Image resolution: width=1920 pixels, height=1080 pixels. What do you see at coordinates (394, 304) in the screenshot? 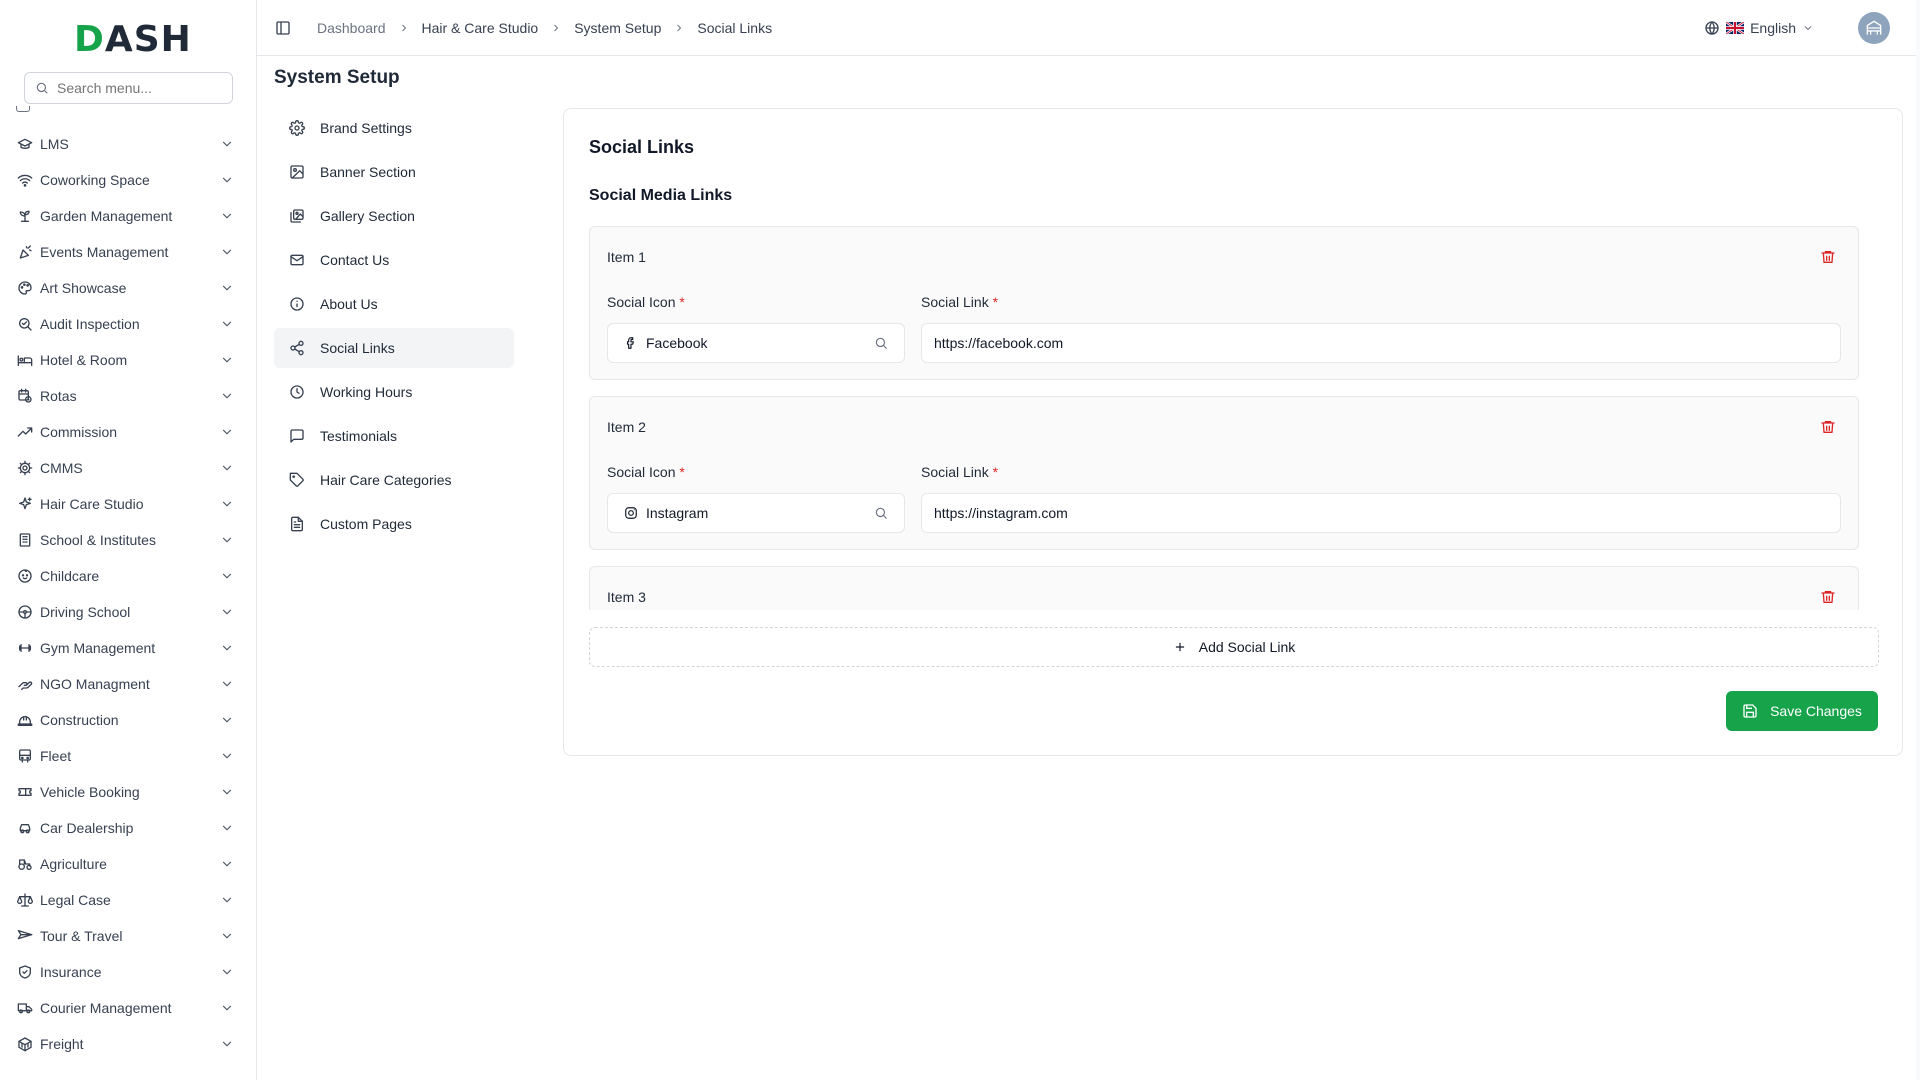
I see `subnav-item-about-us: About Us` at bounding box center [394, 304].